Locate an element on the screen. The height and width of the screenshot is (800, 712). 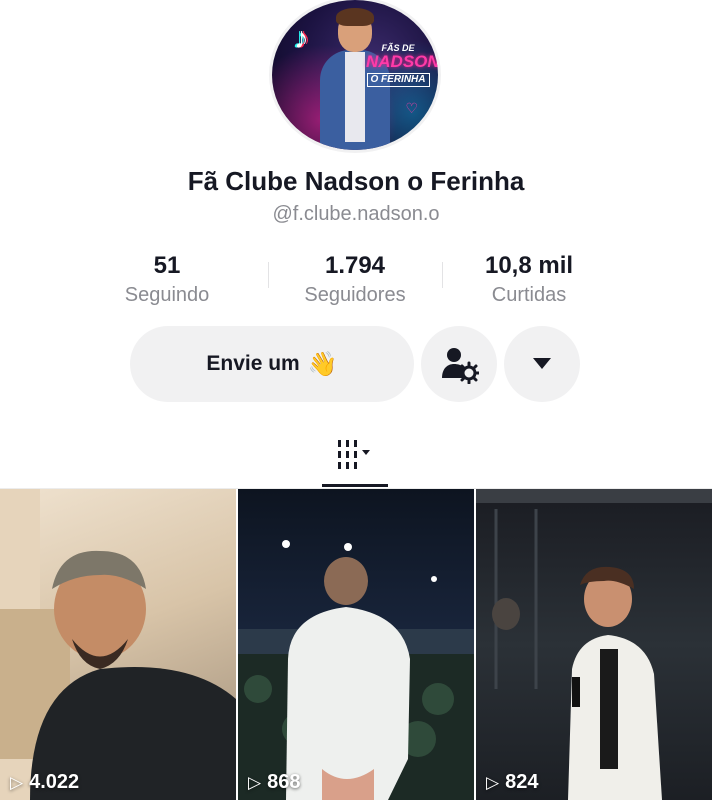
caret-down-icon is located at coordinates (542, 363).